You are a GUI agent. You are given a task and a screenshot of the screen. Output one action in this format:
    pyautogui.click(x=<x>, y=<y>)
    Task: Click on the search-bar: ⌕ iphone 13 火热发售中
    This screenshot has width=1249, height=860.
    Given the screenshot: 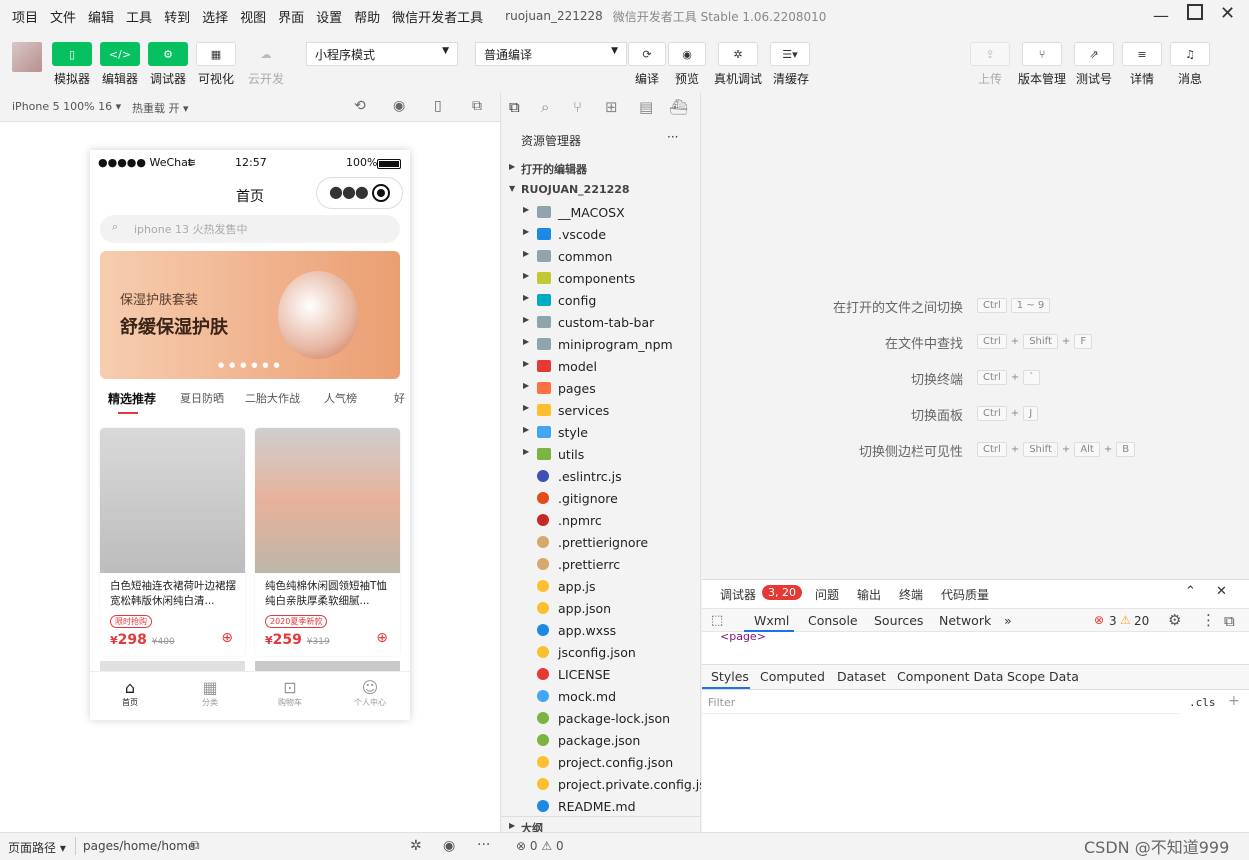 What is the action you would take?
    pyautogui.click(x=250, y=229)
    